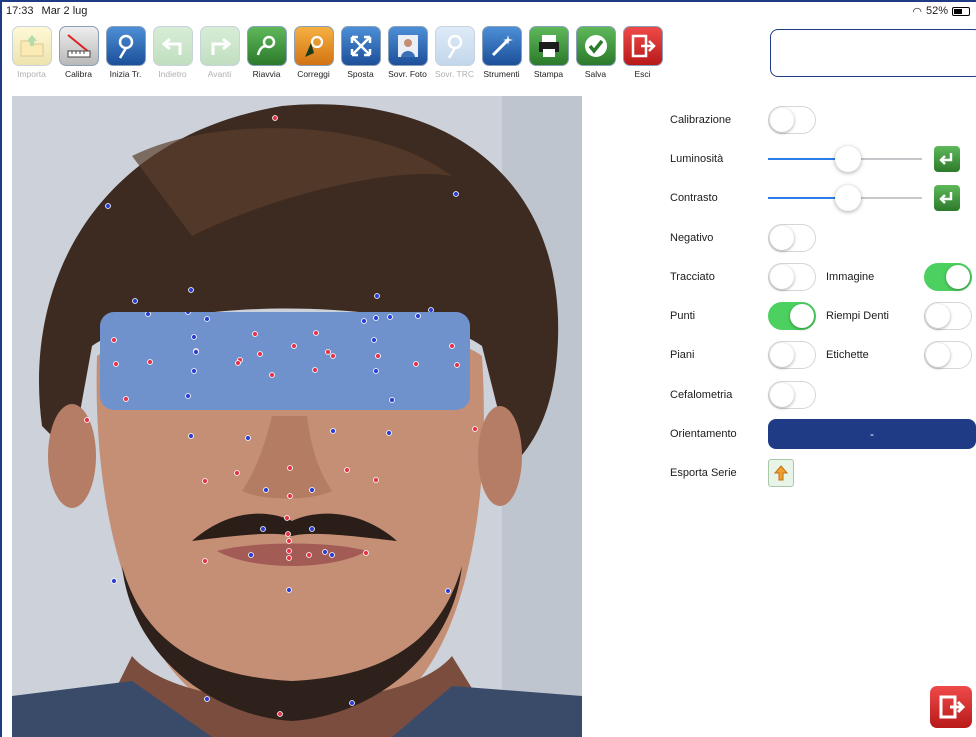 The width and height of the screenshot is (976, 737). What do you see at coordinates (360, 74) in the screenshot?
I see `toolbar-label: Sposta` at bounding box center [360, 74].